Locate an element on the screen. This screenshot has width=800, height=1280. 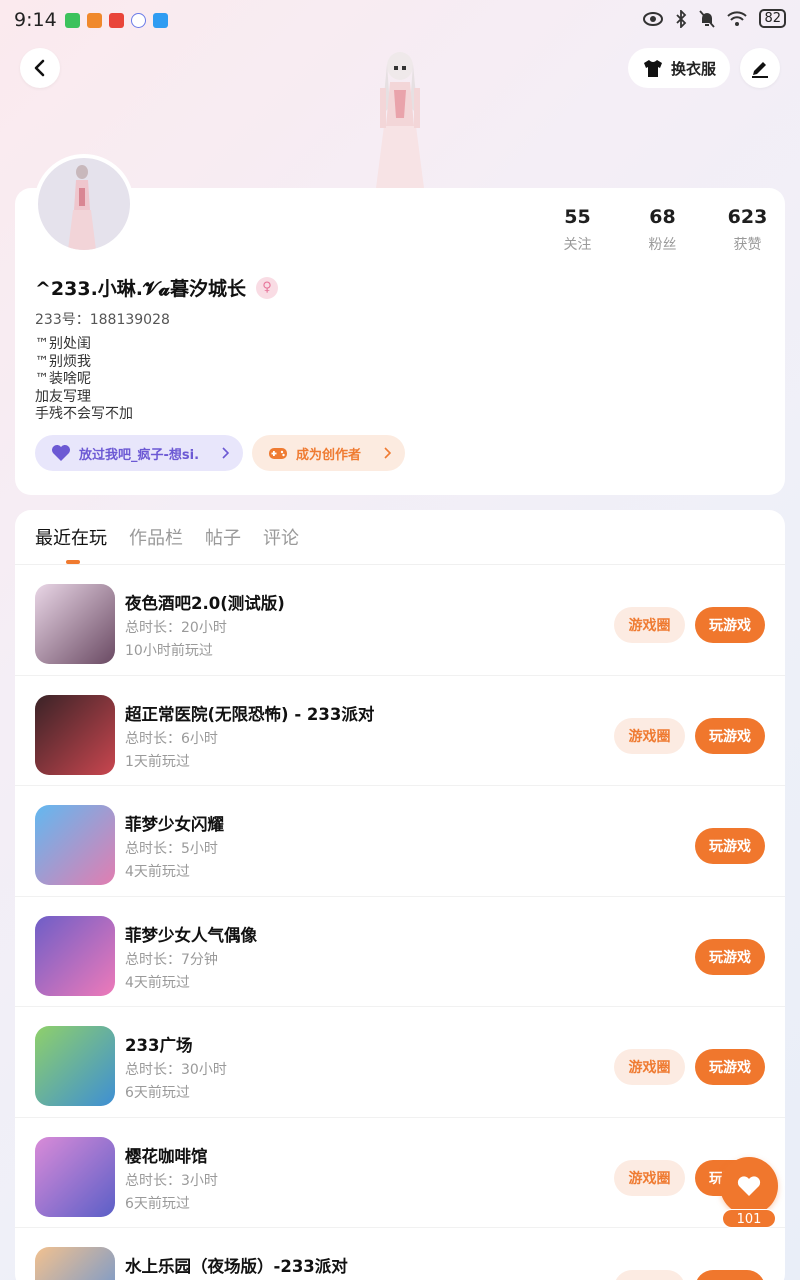
bio-line: 加友写理 is located at coordinates (63, 396).